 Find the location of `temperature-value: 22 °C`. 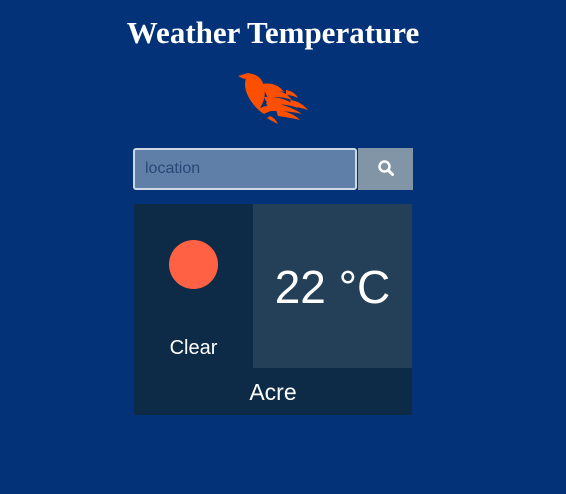

temperature-value: 22 °C is located at coordinates (332, 287).